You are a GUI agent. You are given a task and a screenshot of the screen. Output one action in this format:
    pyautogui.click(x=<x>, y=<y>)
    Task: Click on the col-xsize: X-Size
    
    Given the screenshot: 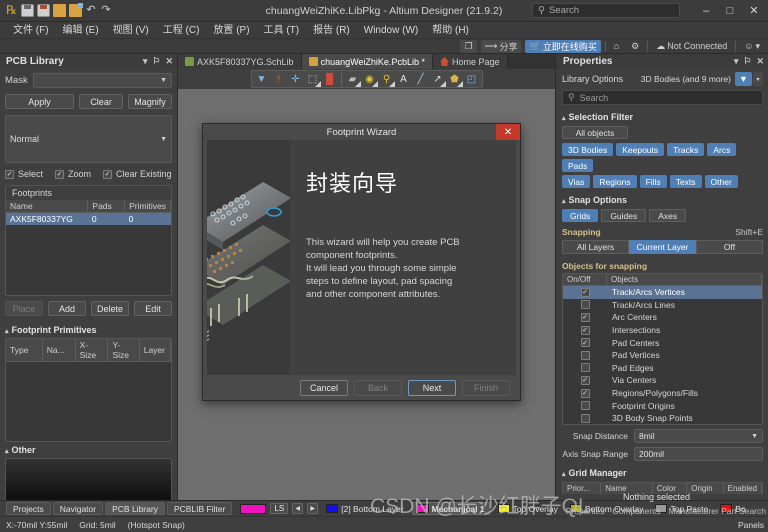 What is the action you would take?
    pyautogui.click(x=92, y=350)
    